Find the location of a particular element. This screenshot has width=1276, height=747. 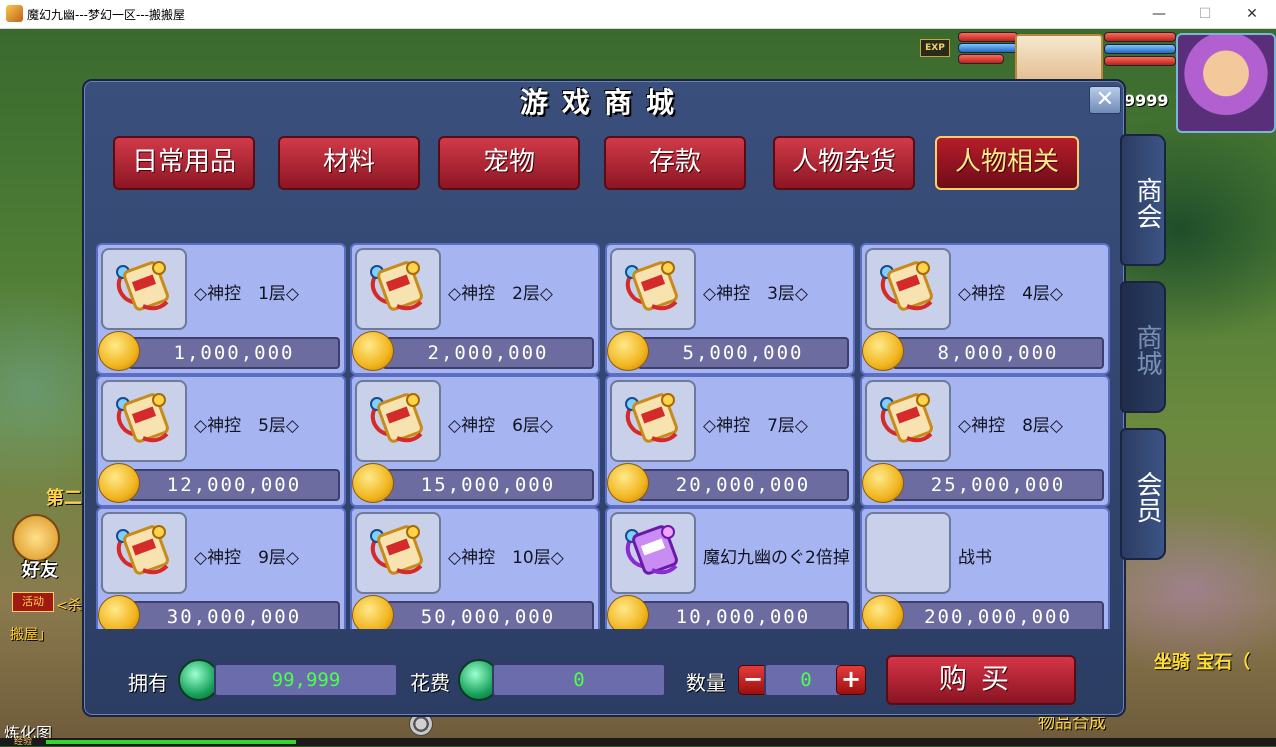

shop-item: ◇神控 4层◇ 8,000,000 is located at coordinates (985, 309).